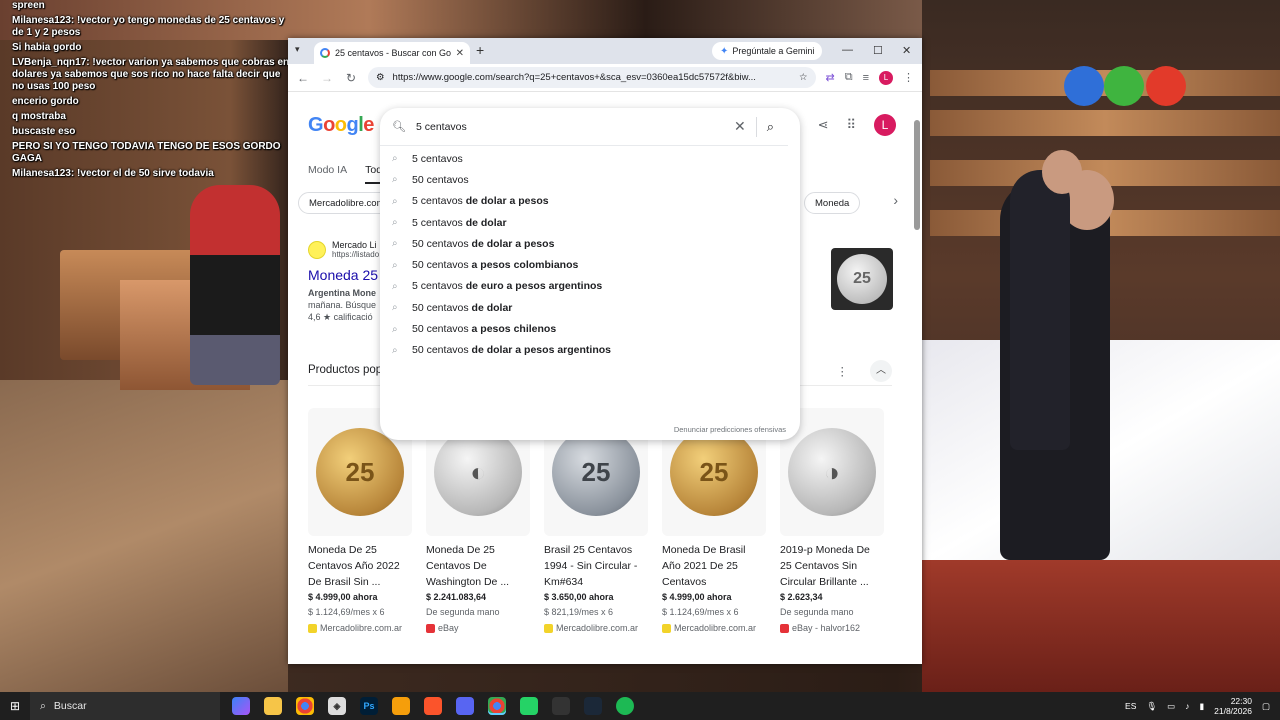 The image size is (1280, 720). What do you see at coordinates (590, 264) in the screenshot?
I see `suggestion-item: ⌕ 50 centavos a pesos colombianos` at bounding box center [590, 264].